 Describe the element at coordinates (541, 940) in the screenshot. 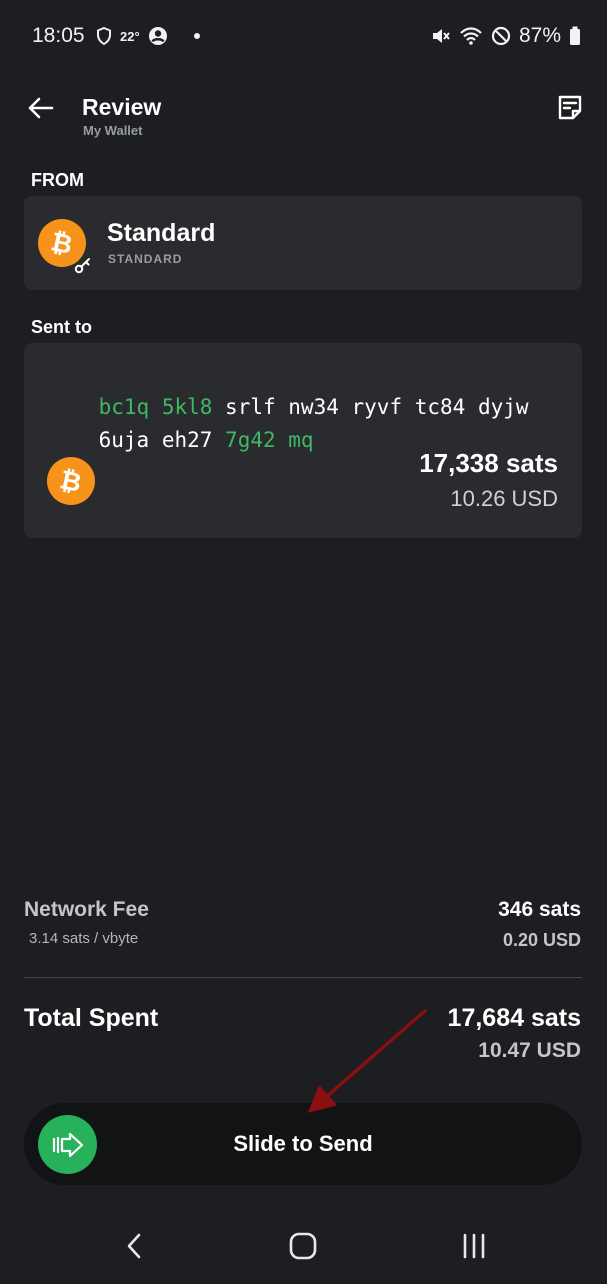

I see `fee-usd: 0.20 USD` at that location.